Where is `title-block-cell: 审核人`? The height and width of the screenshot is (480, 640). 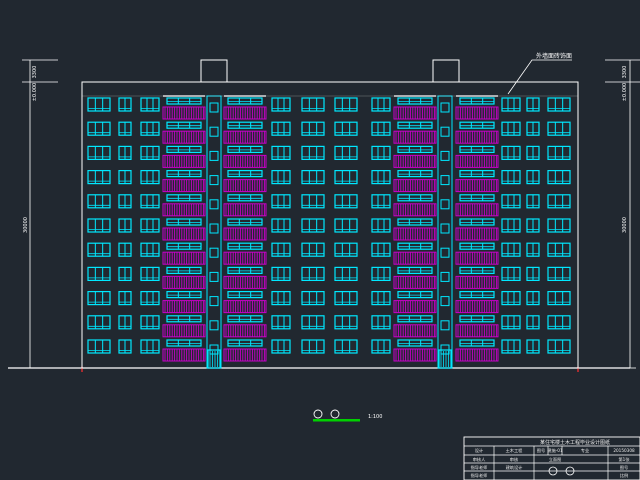 title-block-cell: 审核人 is located at coordinates (479, 459).